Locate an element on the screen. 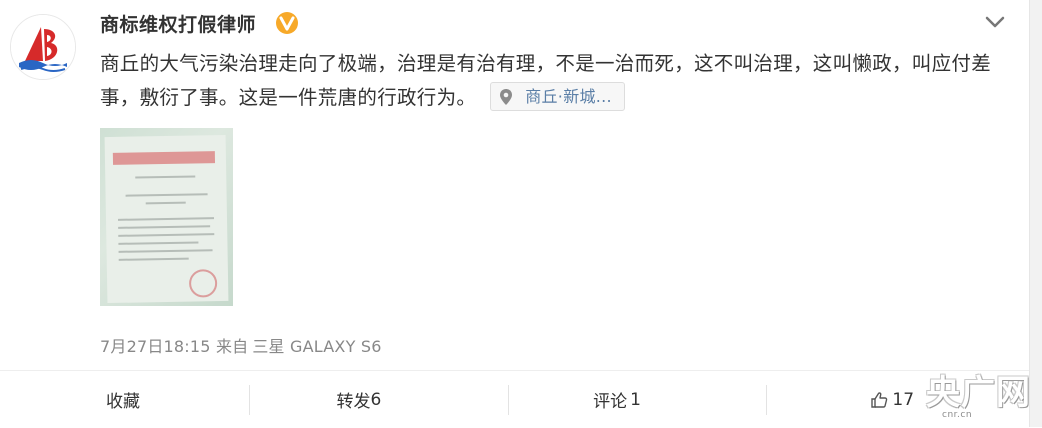 Image resolution: width=1042 pixels, height=428 pixels. repost-label: 转发 is located at coordinates (353, 402).